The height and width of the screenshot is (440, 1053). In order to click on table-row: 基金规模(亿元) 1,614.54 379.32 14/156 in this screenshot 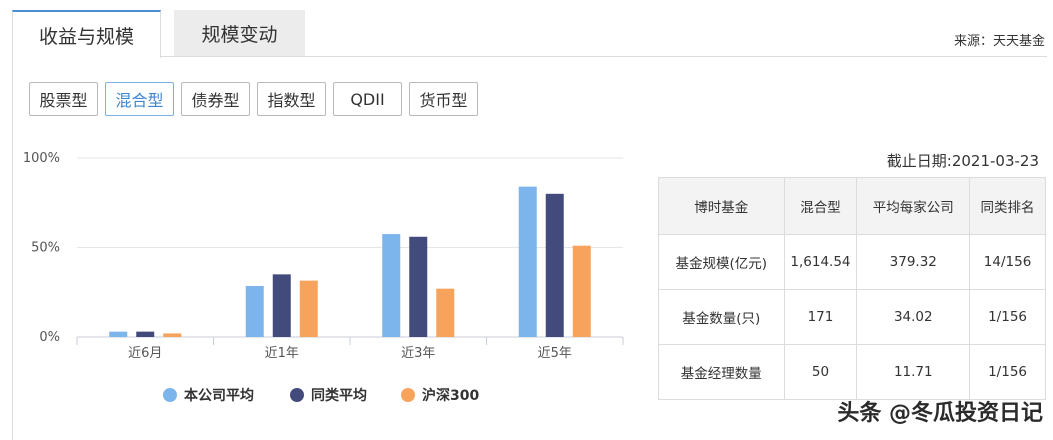, I will do `click(852, 262)`.